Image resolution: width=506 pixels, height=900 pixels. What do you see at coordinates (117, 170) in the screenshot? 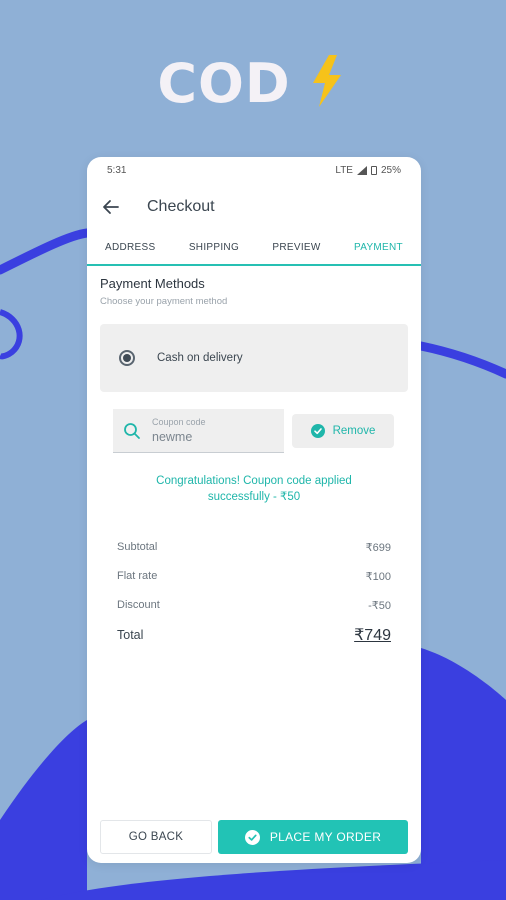
I see `status-time: 5:31` at bounding box center [117, 170].